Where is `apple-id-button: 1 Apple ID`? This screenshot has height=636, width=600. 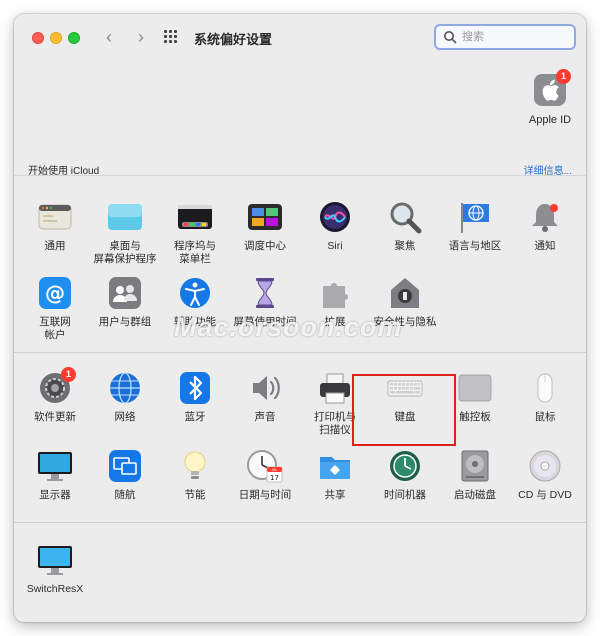 apple-id-button: 1 Apple ID is located at coordinates (550, 97).